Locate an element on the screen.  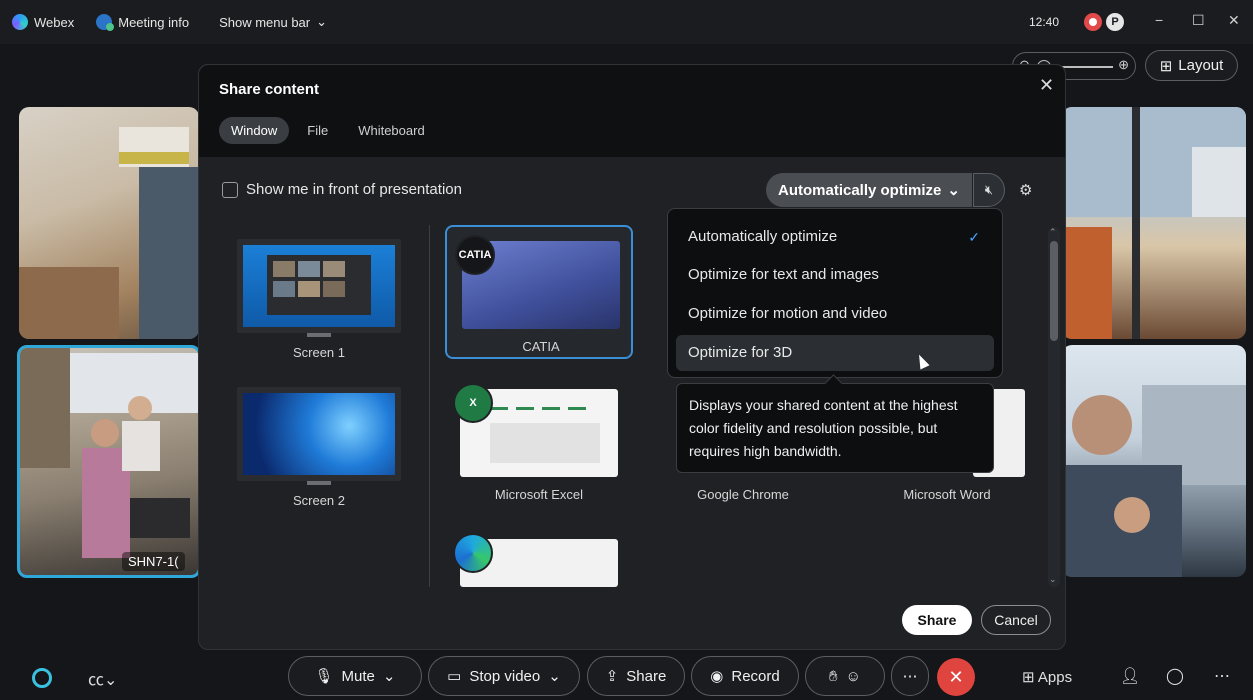
column-divider is located at coordinates (429, 406).